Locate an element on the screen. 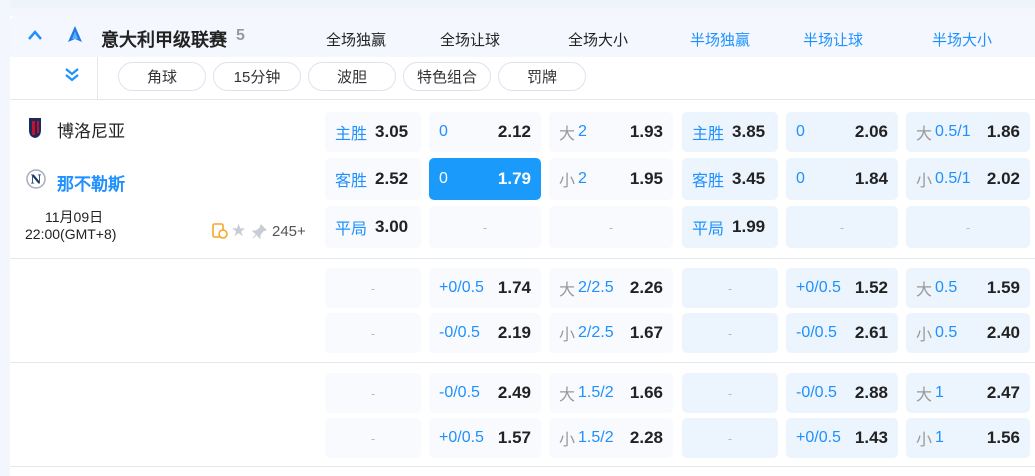  odds-cell-ht-handicap: -0/0.5 2.88 is located at coordinates (842, 393).